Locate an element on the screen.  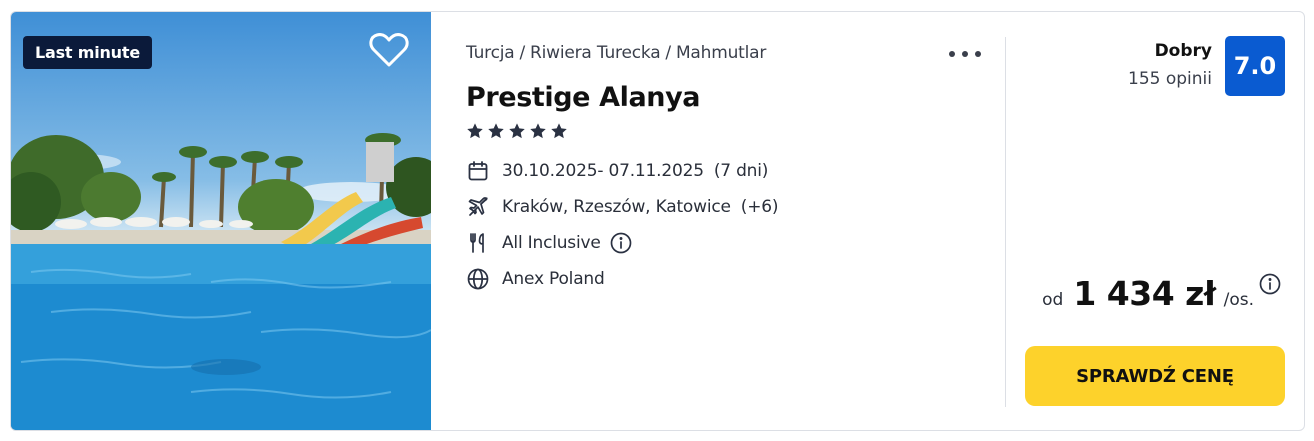
heart-icon is located at coordinates (389, 50).